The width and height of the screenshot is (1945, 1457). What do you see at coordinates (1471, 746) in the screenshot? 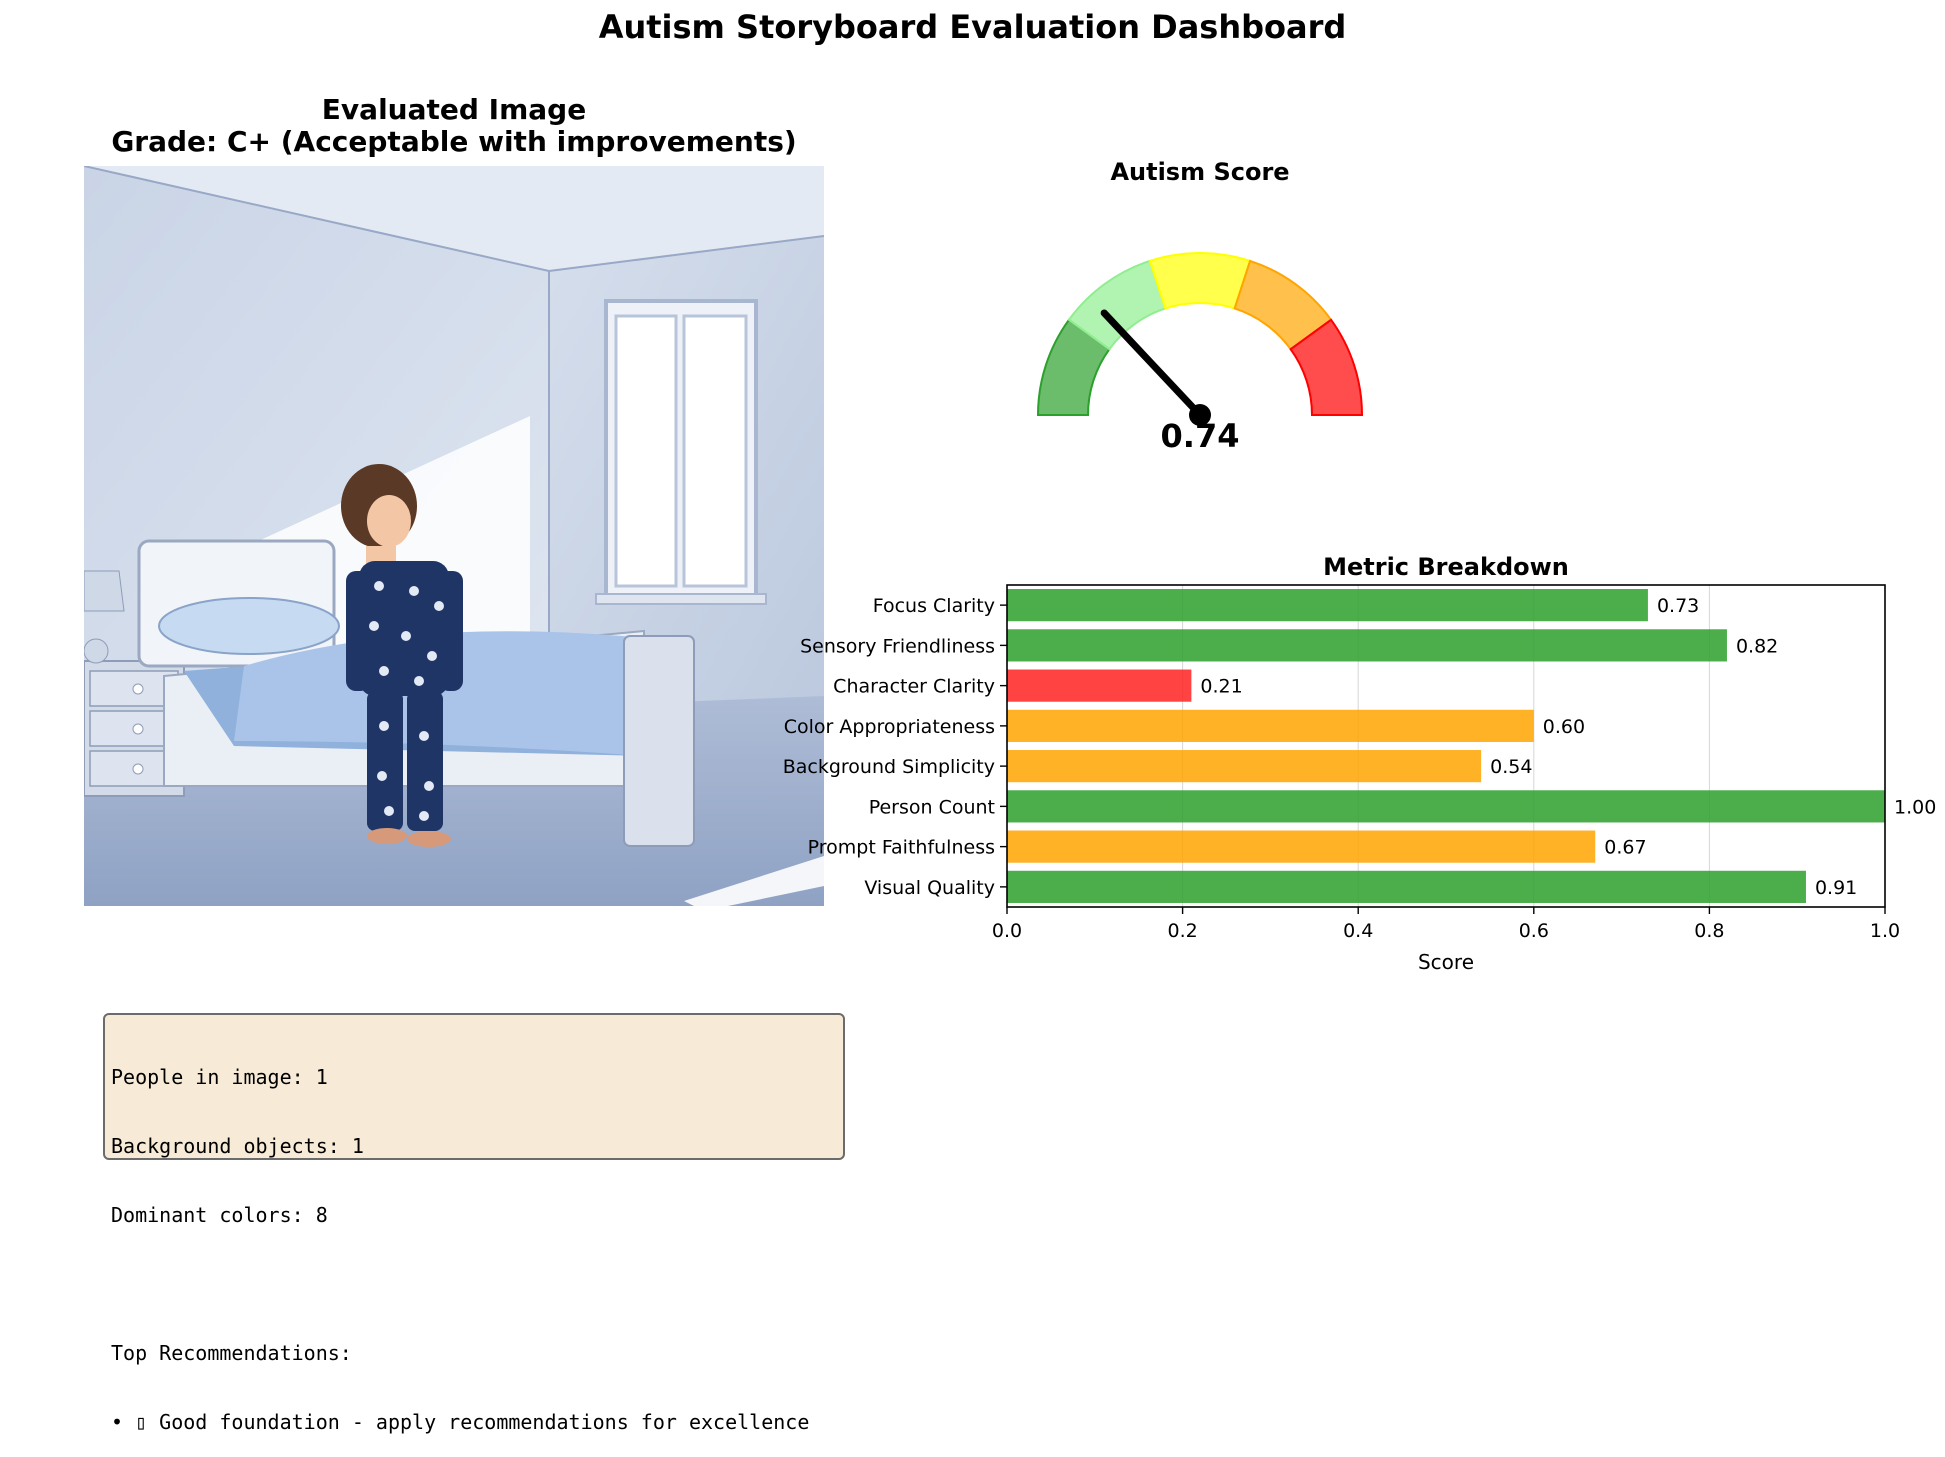
I see `bar-chart-bars: 0.73 0.82 0.21 0.60 0.54 1.00 0.67 0.91` at bounding box center [1471, 746].